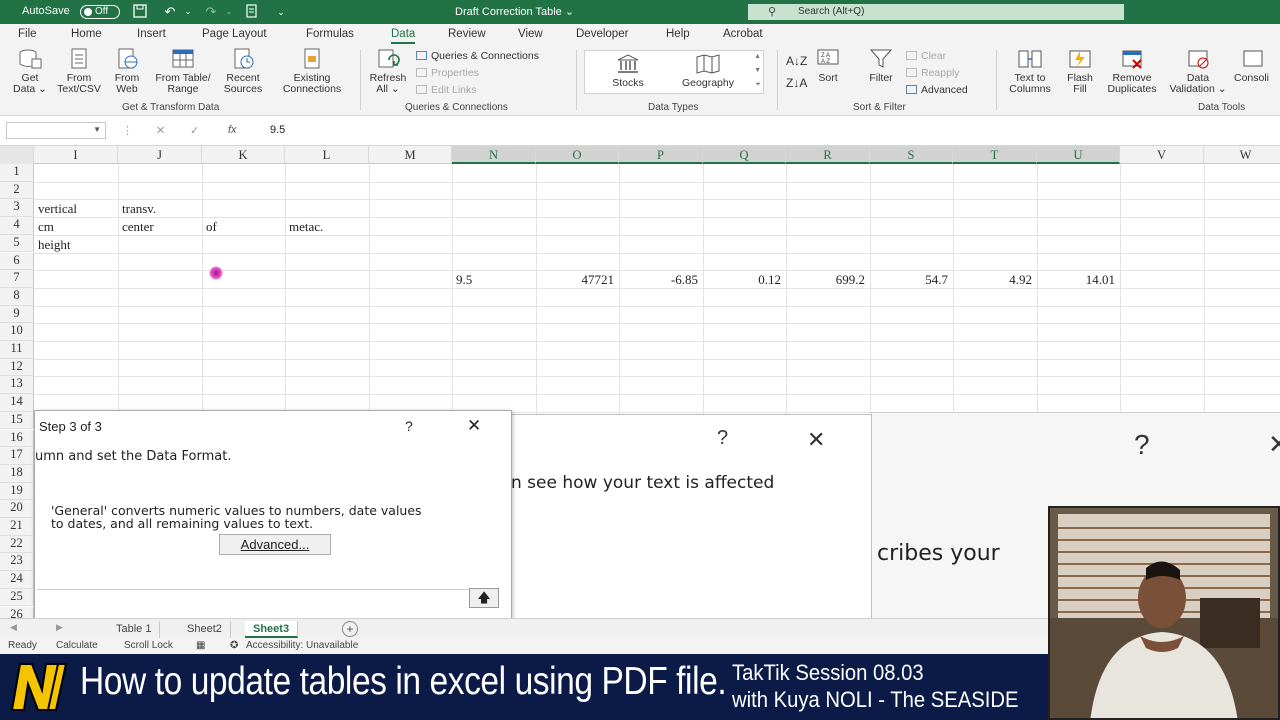  Describe the element at coordinates (327, 155) in the screenshot. I see `column-header-l: L` at that location.